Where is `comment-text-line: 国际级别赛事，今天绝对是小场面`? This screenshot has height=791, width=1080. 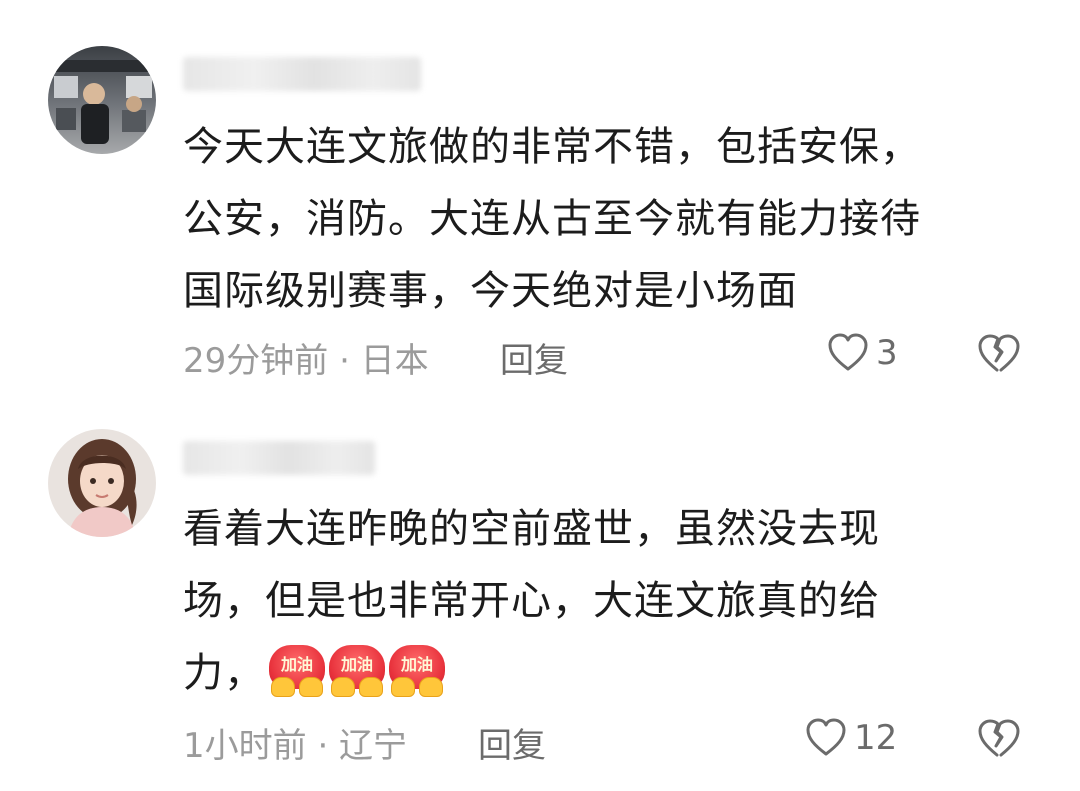
comment-text-line: 国际级别赛事，今天绝对是小场面 is located at coordinates (490, 291).